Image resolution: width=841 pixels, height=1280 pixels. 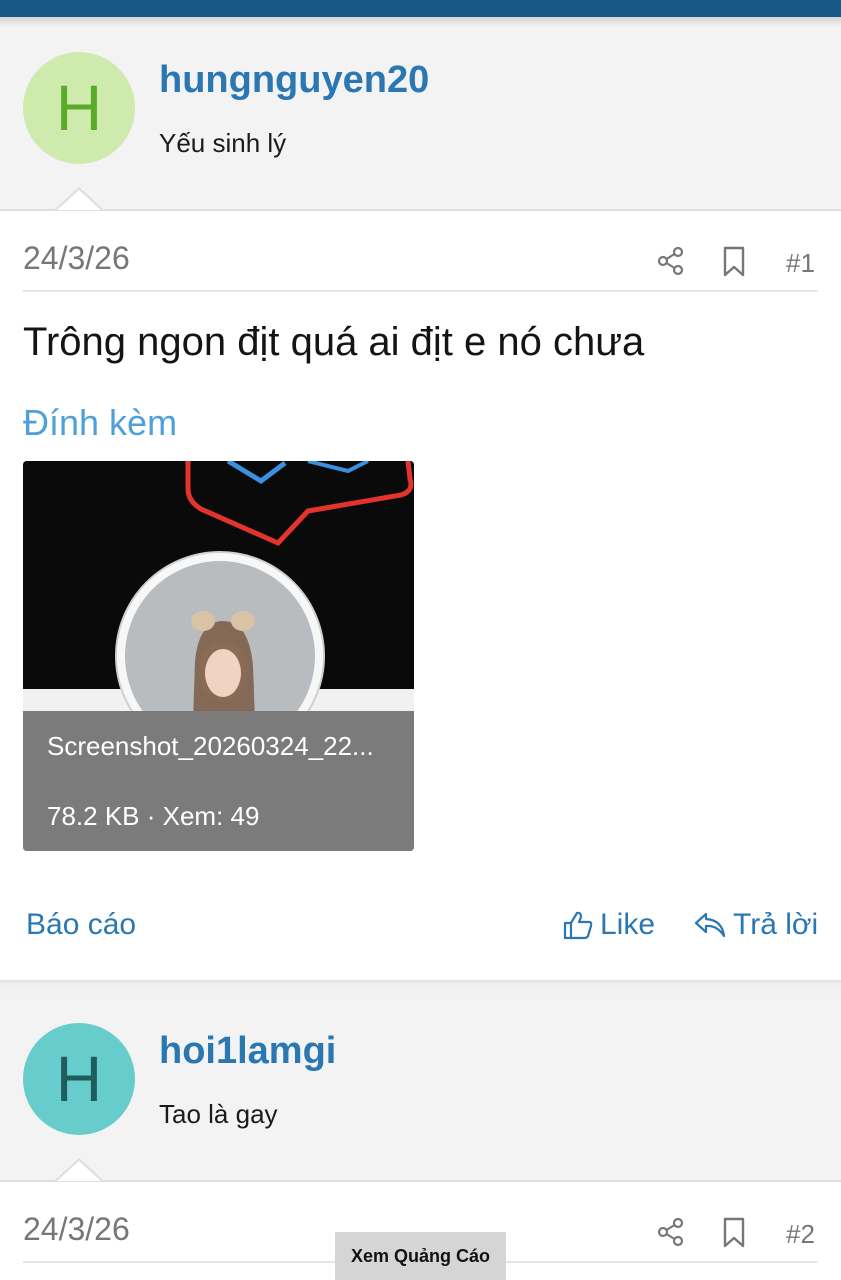 I want to click on reply-icon, so click(x=710, y=925).